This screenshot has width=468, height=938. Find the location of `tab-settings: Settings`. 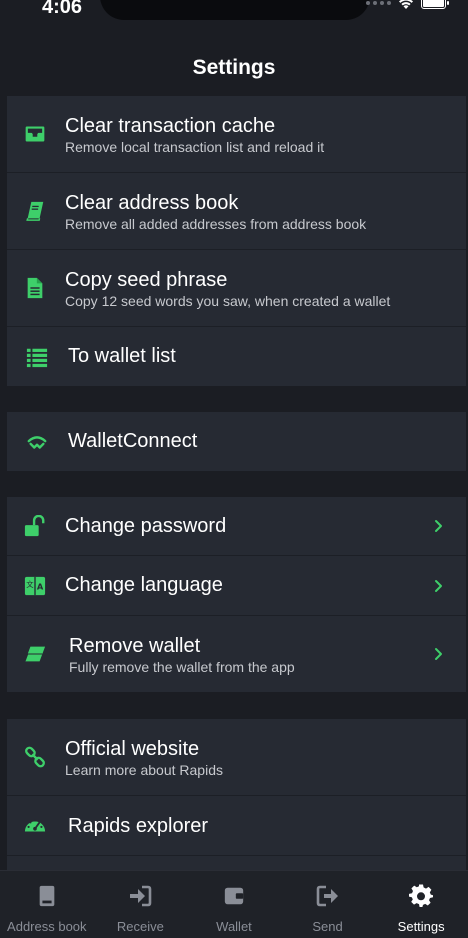

tab-settings: Settings is located at coordinates (421, 904).